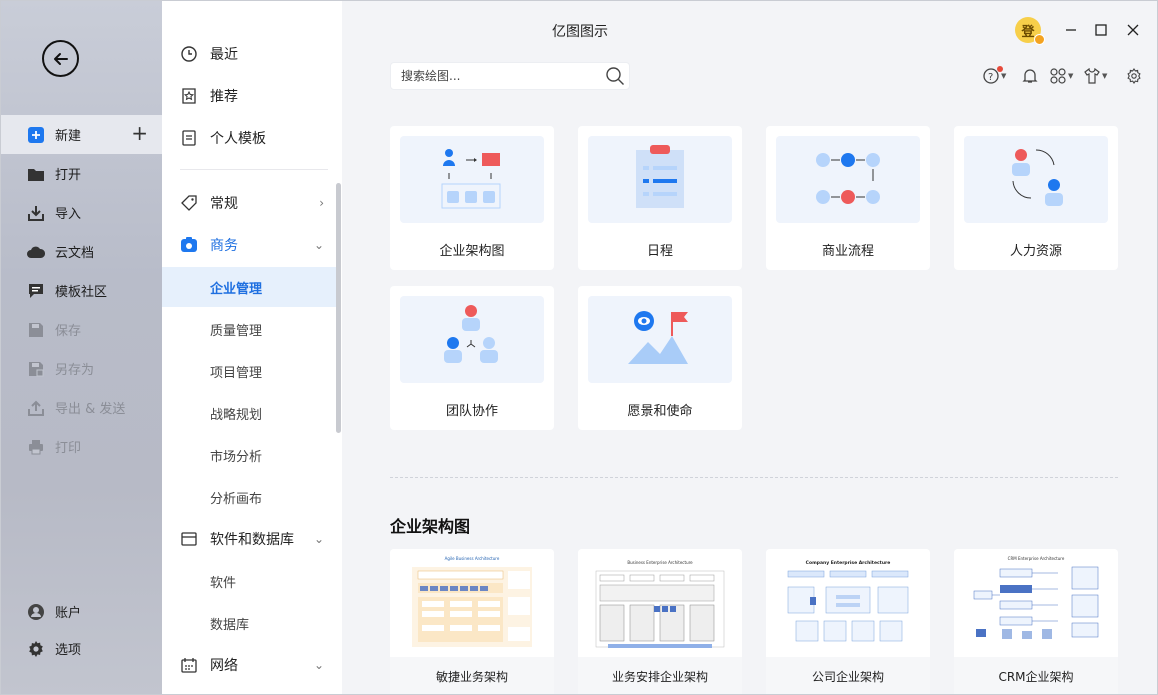 The height and width of the screenshot is (695, 1158). Describe the element at coordinates (430, 526) in the screenshot. I see `section-title: 企业架构图` at that location.